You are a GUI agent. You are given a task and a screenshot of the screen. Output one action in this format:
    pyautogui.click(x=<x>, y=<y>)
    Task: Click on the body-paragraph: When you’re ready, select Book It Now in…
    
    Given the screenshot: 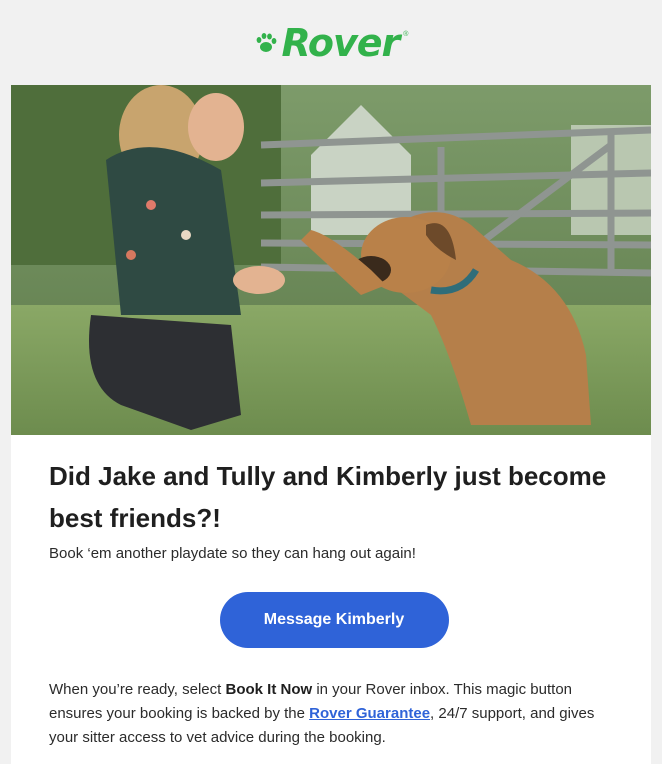 What is the action you would take?
    pyautogui.click(x=334, y=714)
    